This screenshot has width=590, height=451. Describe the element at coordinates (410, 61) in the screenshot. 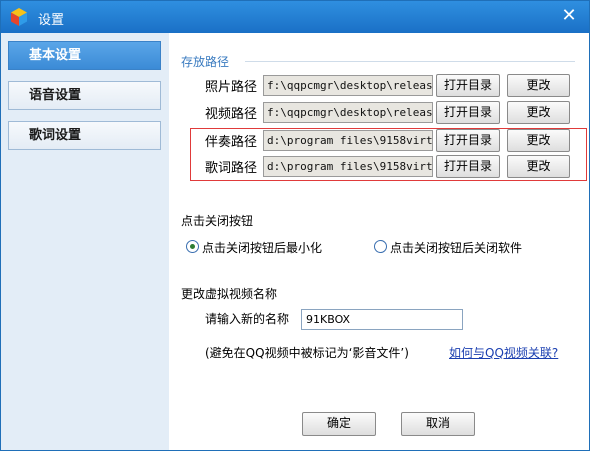

I see `section-divider` at that location.